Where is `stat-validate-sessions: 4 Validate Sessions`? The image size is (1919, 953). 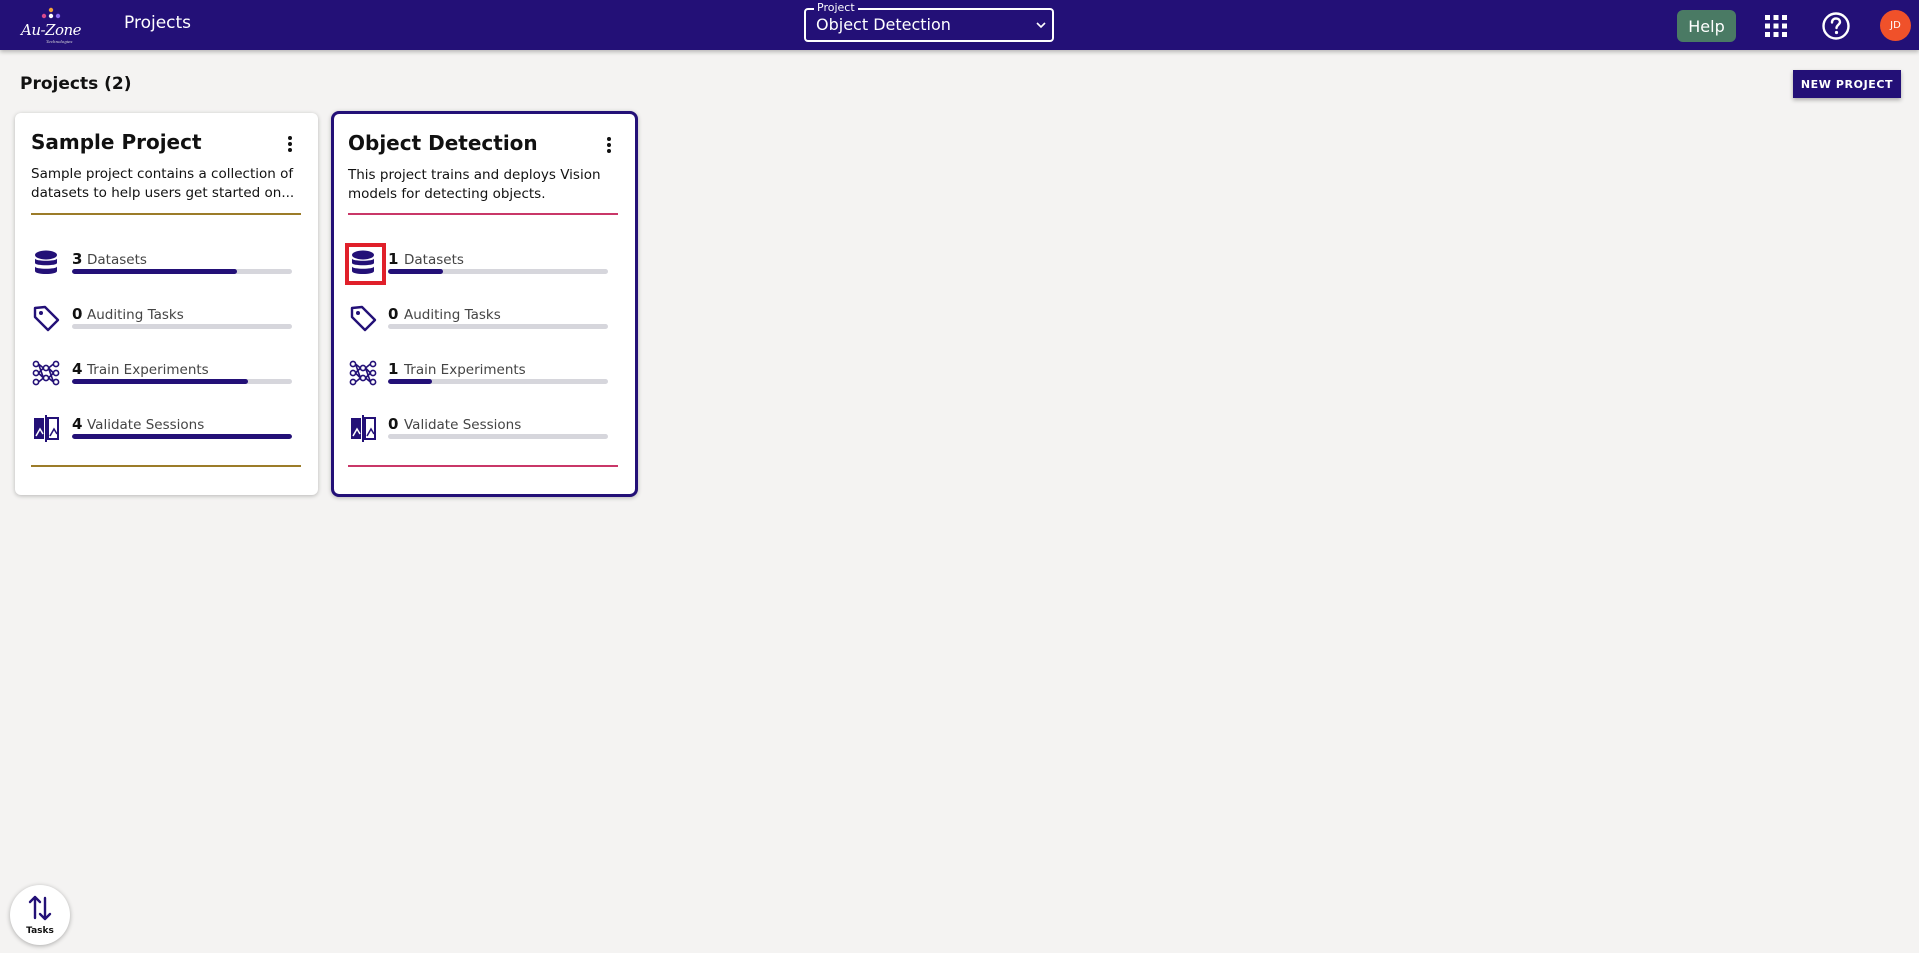 stat-validate-sessions: 4 Validate Sessions is located at coordinates (166, 429).